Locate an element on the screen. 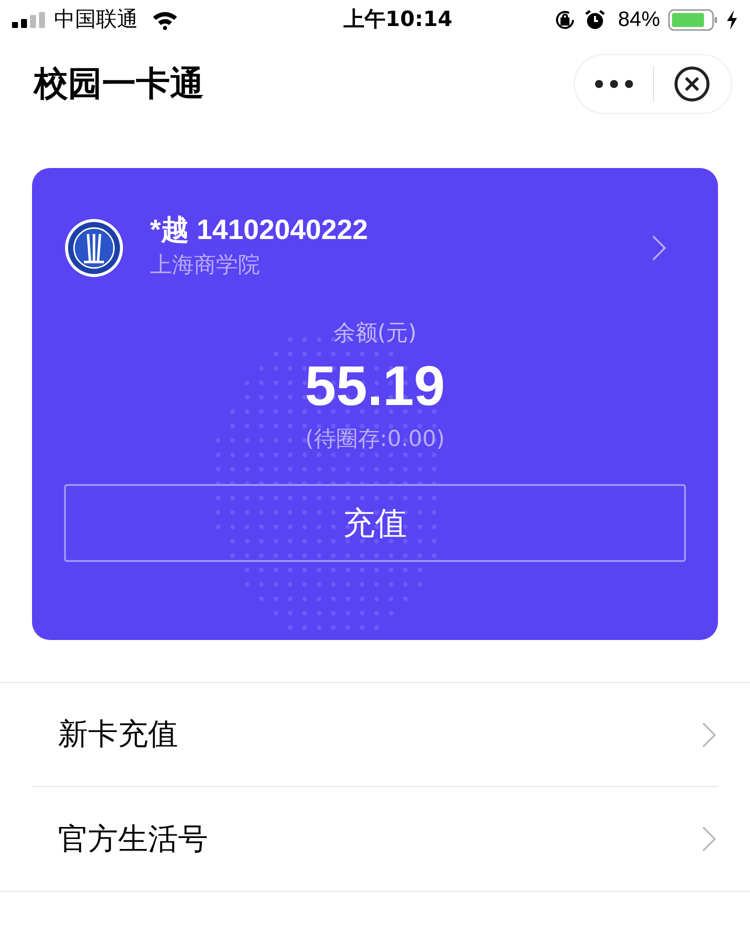 This screenshot has height=947, width=750. clock-time: 上午10:14 is located at coordinates (398, 20).